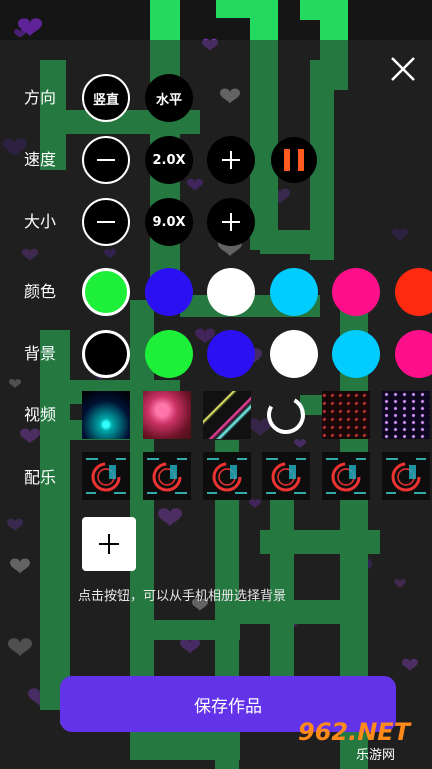 The image size is (432, 769). What do you see at coordinates (294, 160) in the screenshot?
I see `pause-button` at bounding box center [294, 160].